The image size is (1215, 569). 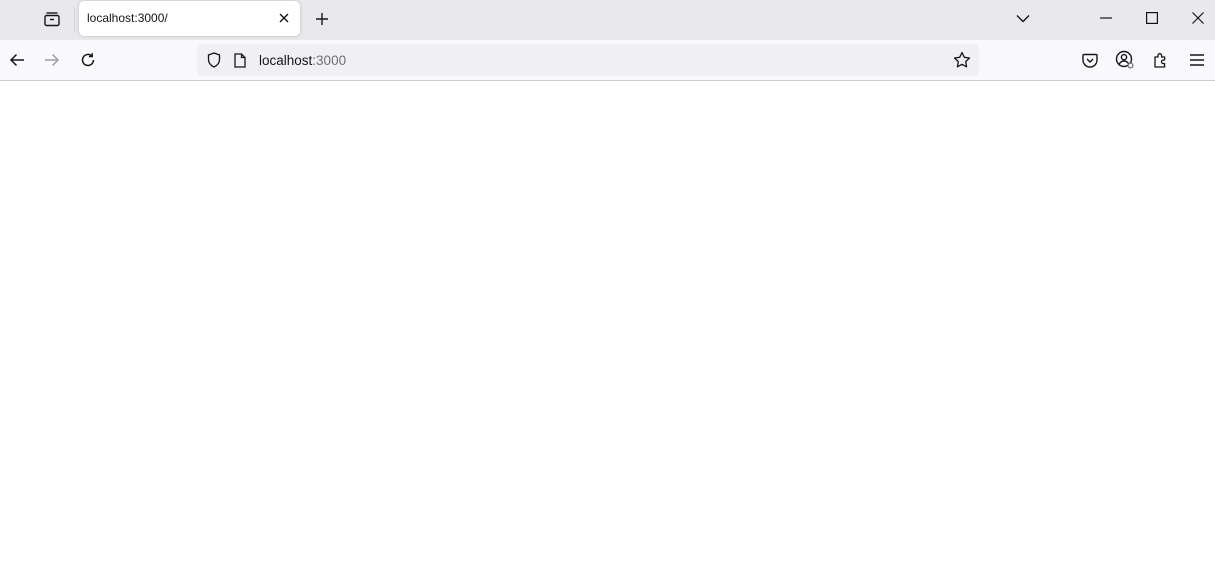 I want to click on back-arrow-left-icon, so click(x=17, y=60).